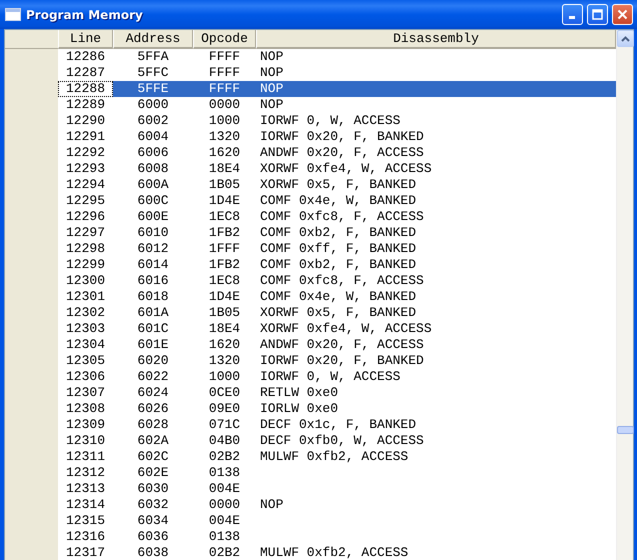  What do you see at coordinates (337, 73) in the screenshot?
I see `memory-row: 12287 5FFC FFFF NOP` at bounding box center [337, 73].